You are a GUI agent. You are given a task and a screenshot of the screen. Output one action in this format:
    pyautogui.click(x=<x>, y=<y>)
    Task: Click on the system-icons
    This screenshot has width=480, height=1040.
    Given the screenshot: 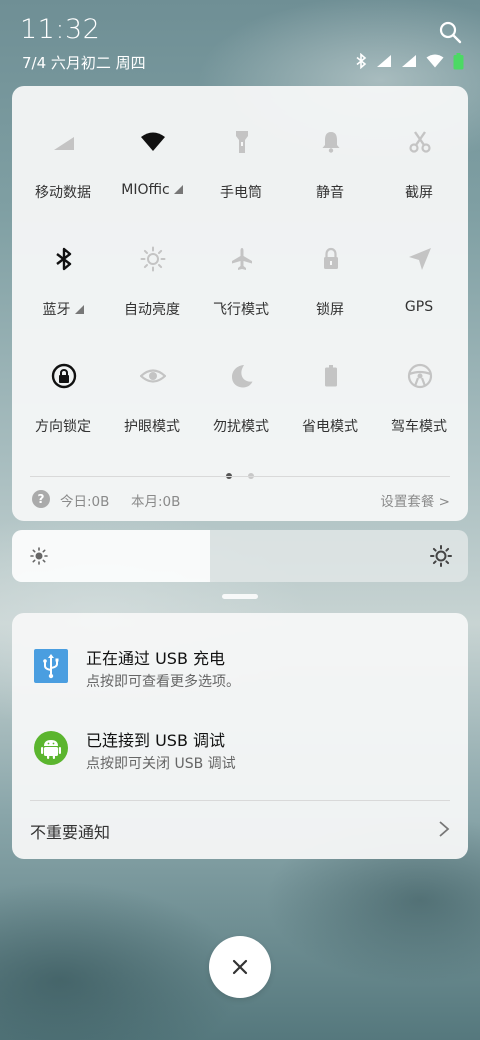 What is the action you would take?
    pyautogui.click(x=410, y=61)
    